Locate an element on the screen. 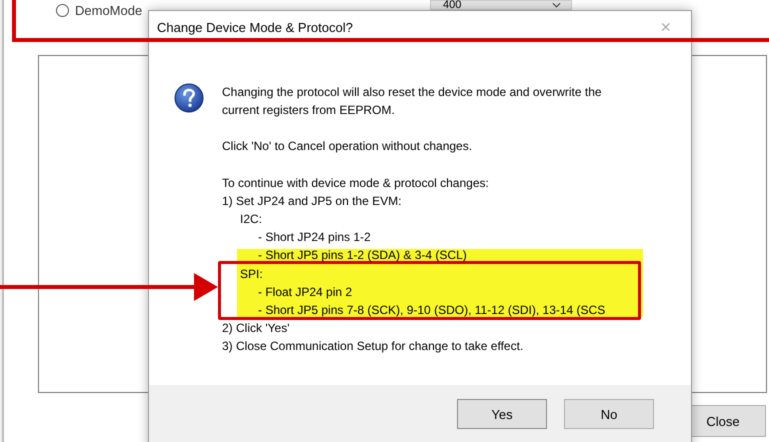 This screenshot has width=769, height=442. message-text: 2) Click 'Yes' is located at coordinates (256, 329).